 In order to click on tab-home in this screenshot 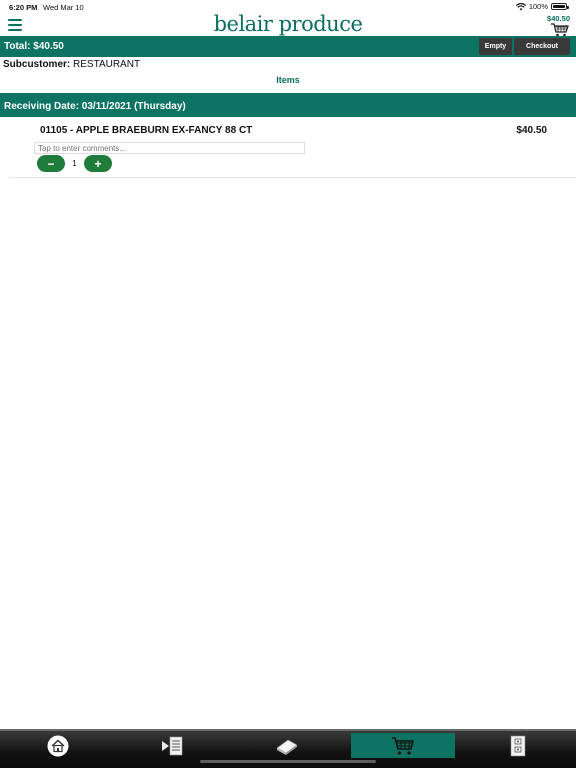, I will do `click(58, 745)`.